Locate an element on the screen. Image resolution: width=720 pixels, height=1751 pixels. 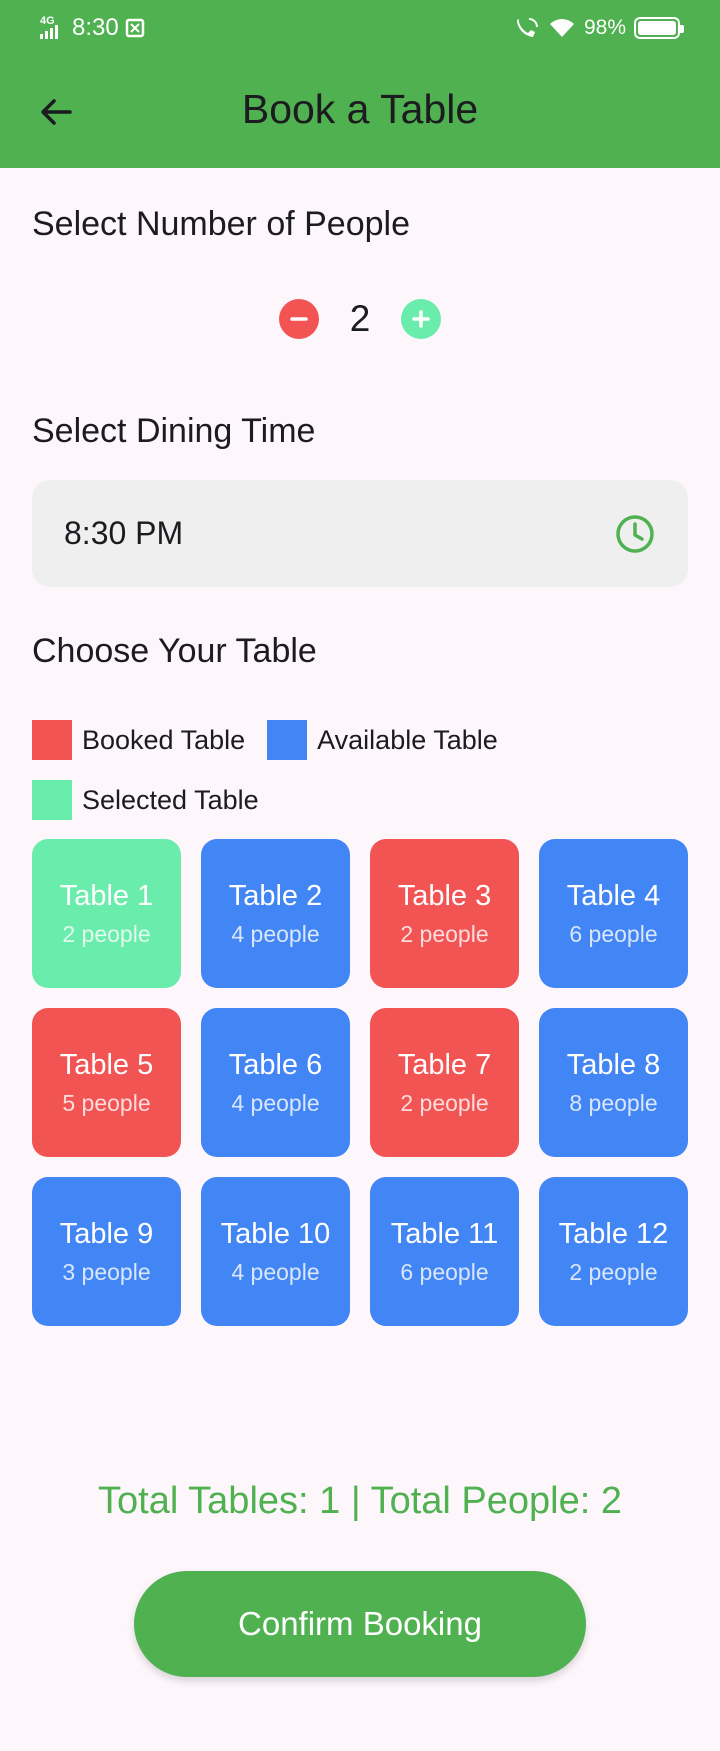
plus-icon is located at coordinates (421, 319).